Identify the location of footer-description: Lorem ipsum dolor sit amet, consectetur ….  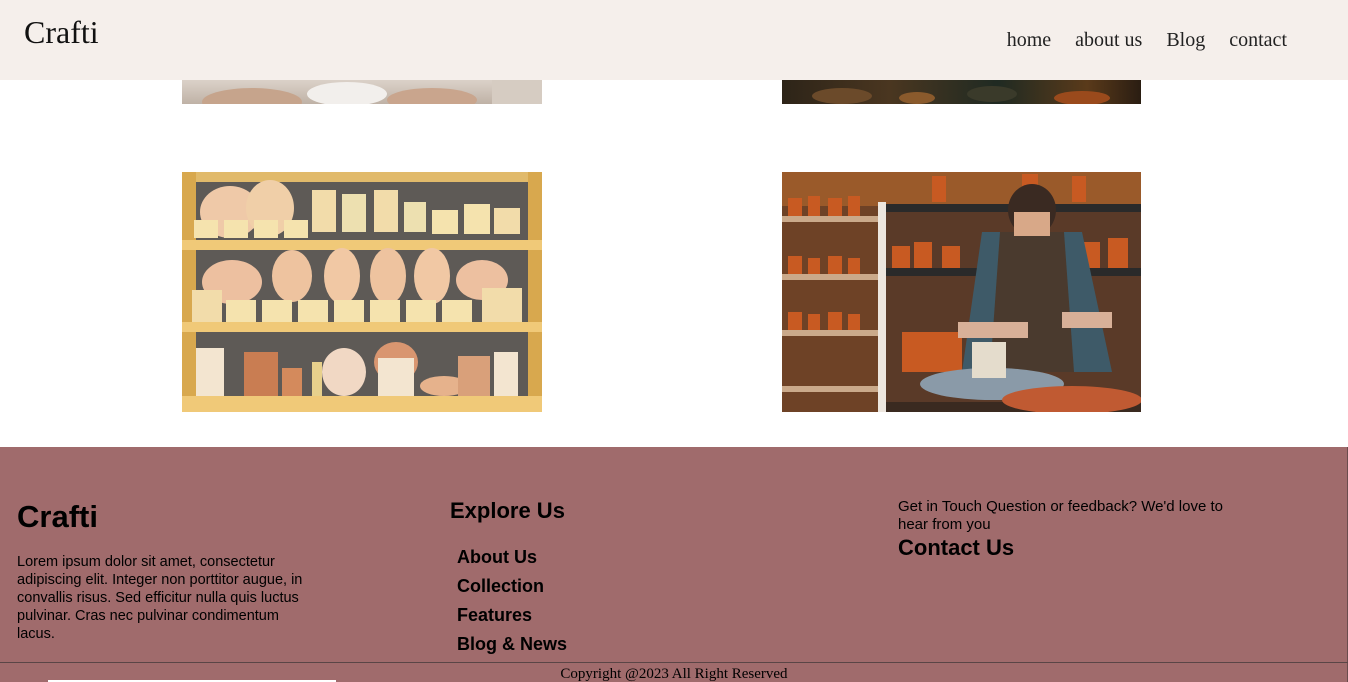
(160, 598).